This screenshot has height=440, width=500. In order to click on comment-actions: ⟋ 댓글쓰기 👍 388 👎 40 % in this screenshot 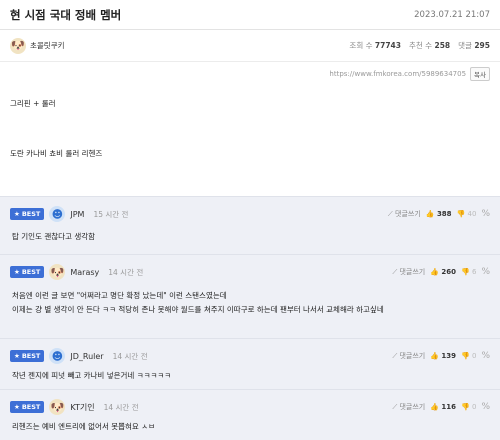, I will do `click(439, 214)`.